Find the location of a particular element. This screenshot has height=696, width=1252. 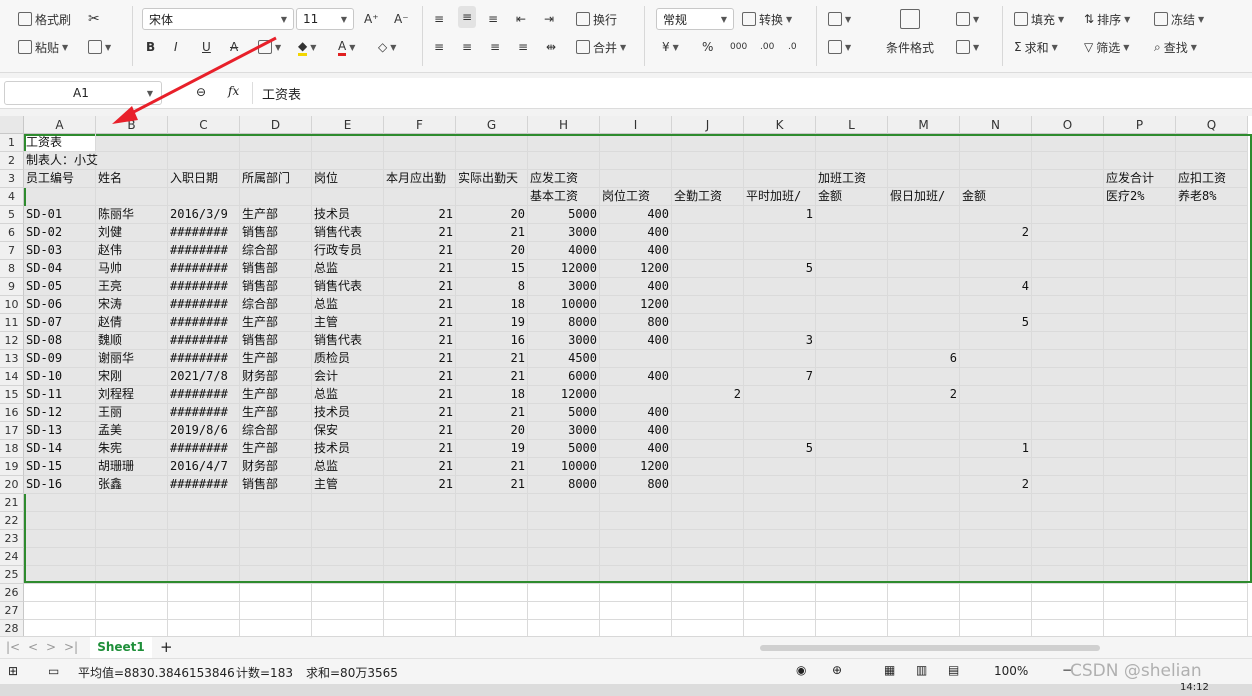

cell-I13 is located at coordinates (636, 359).